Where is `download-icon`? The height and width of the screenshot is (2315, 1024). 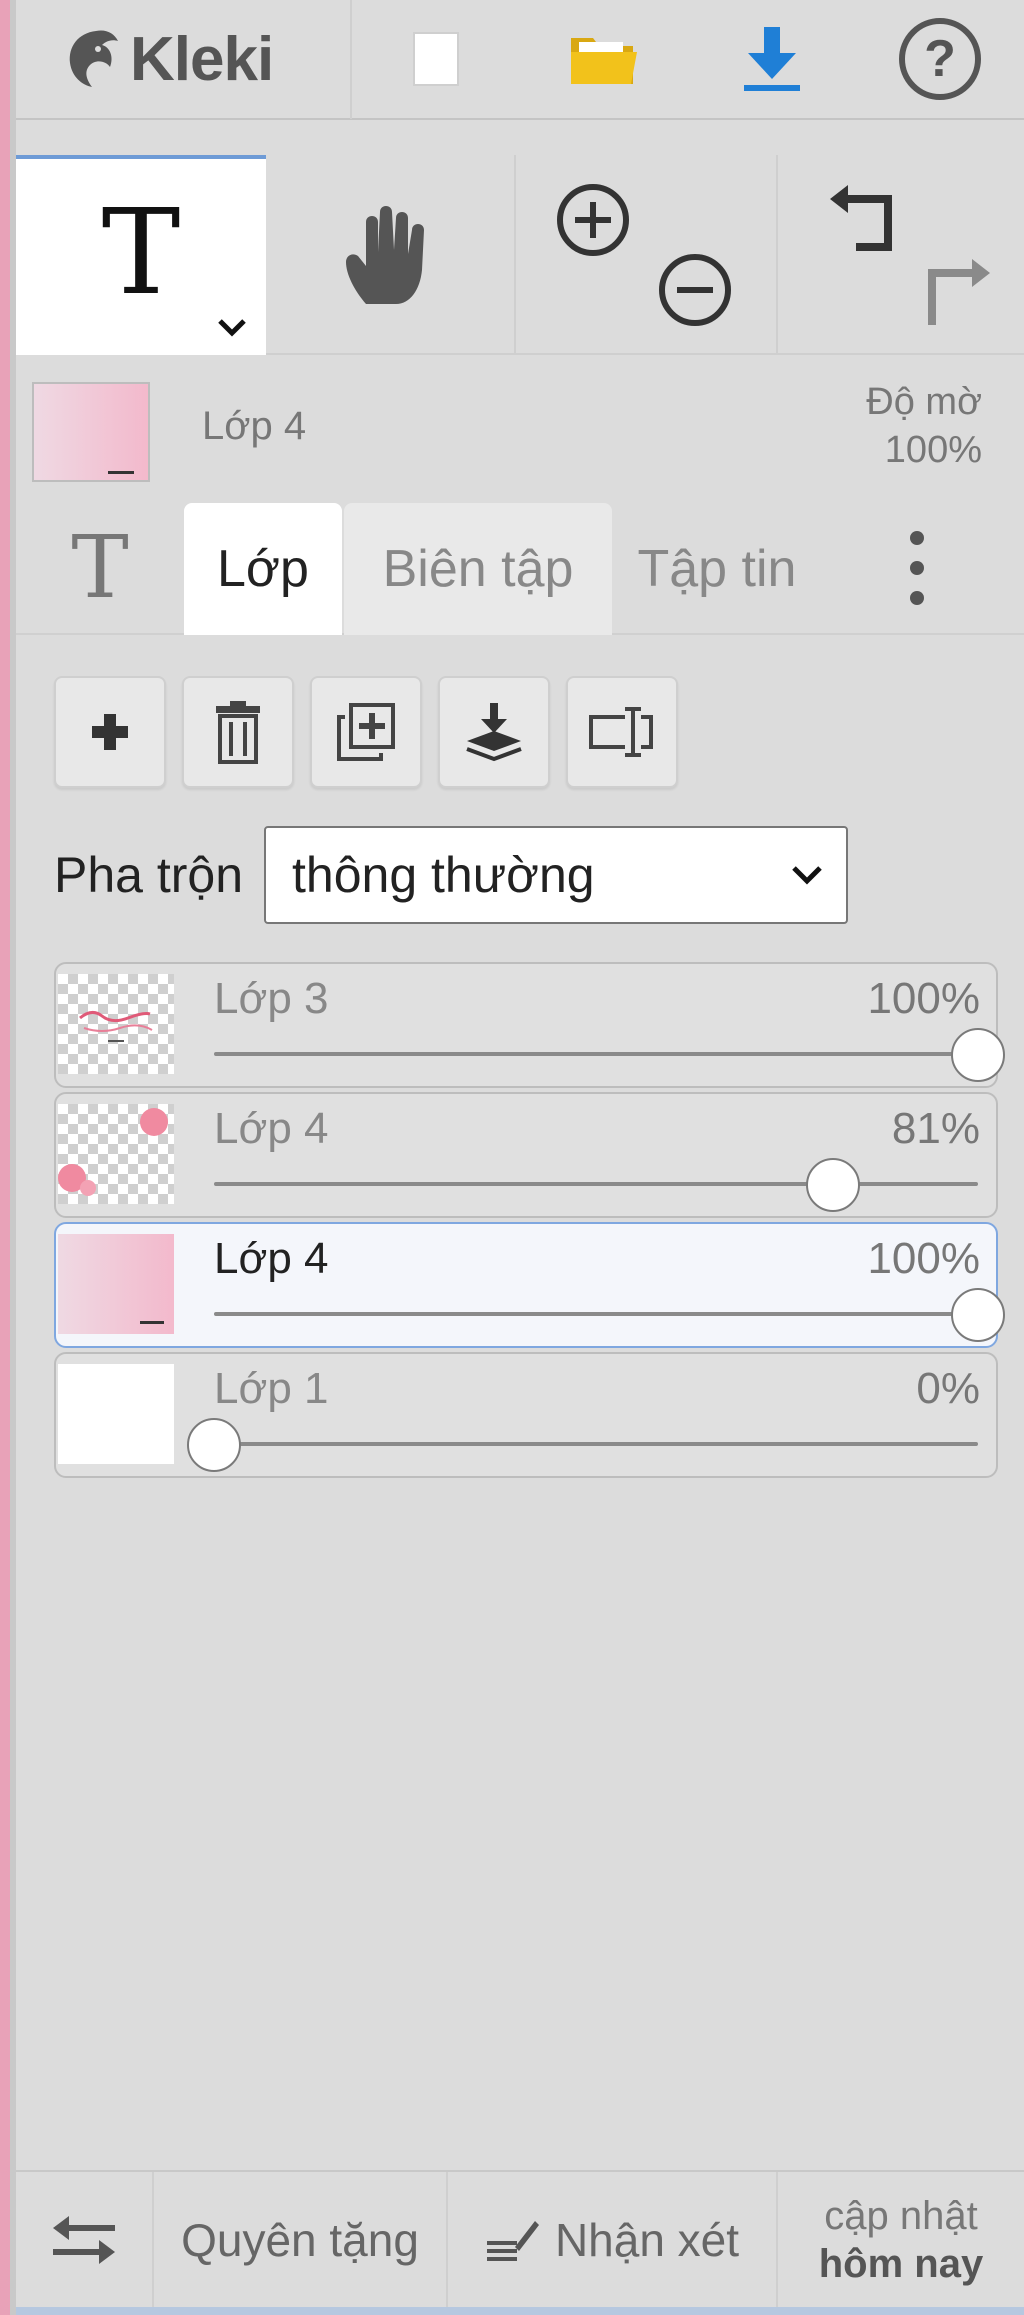 download-icon is located at coordinates (772, 59).